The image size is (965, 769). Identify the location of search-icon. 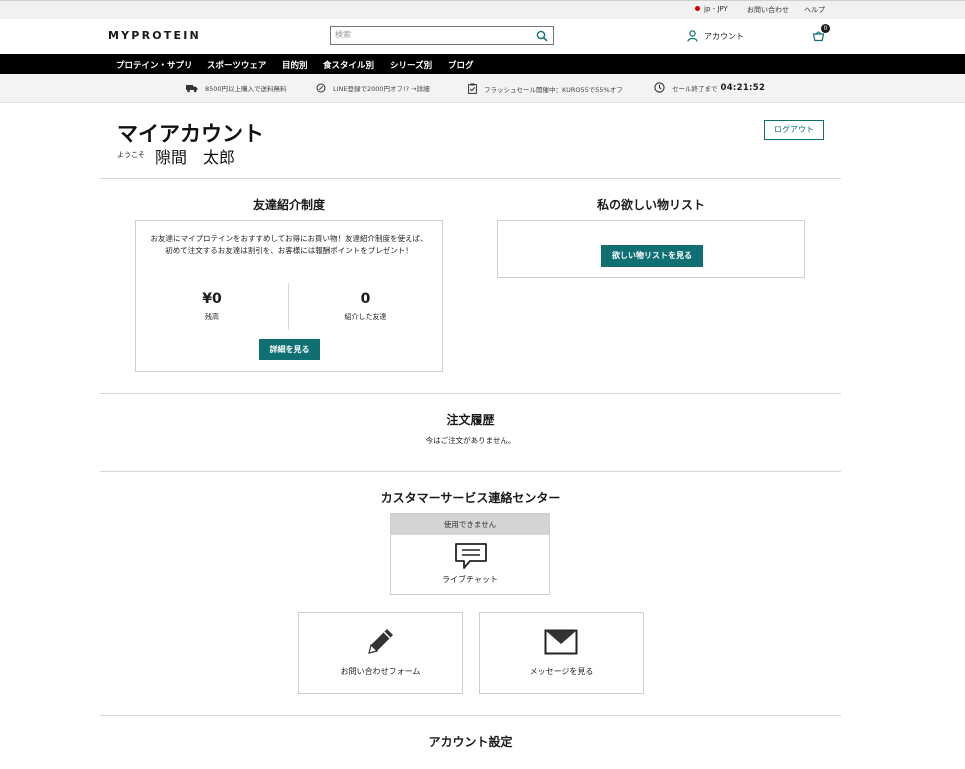
(542, 36).